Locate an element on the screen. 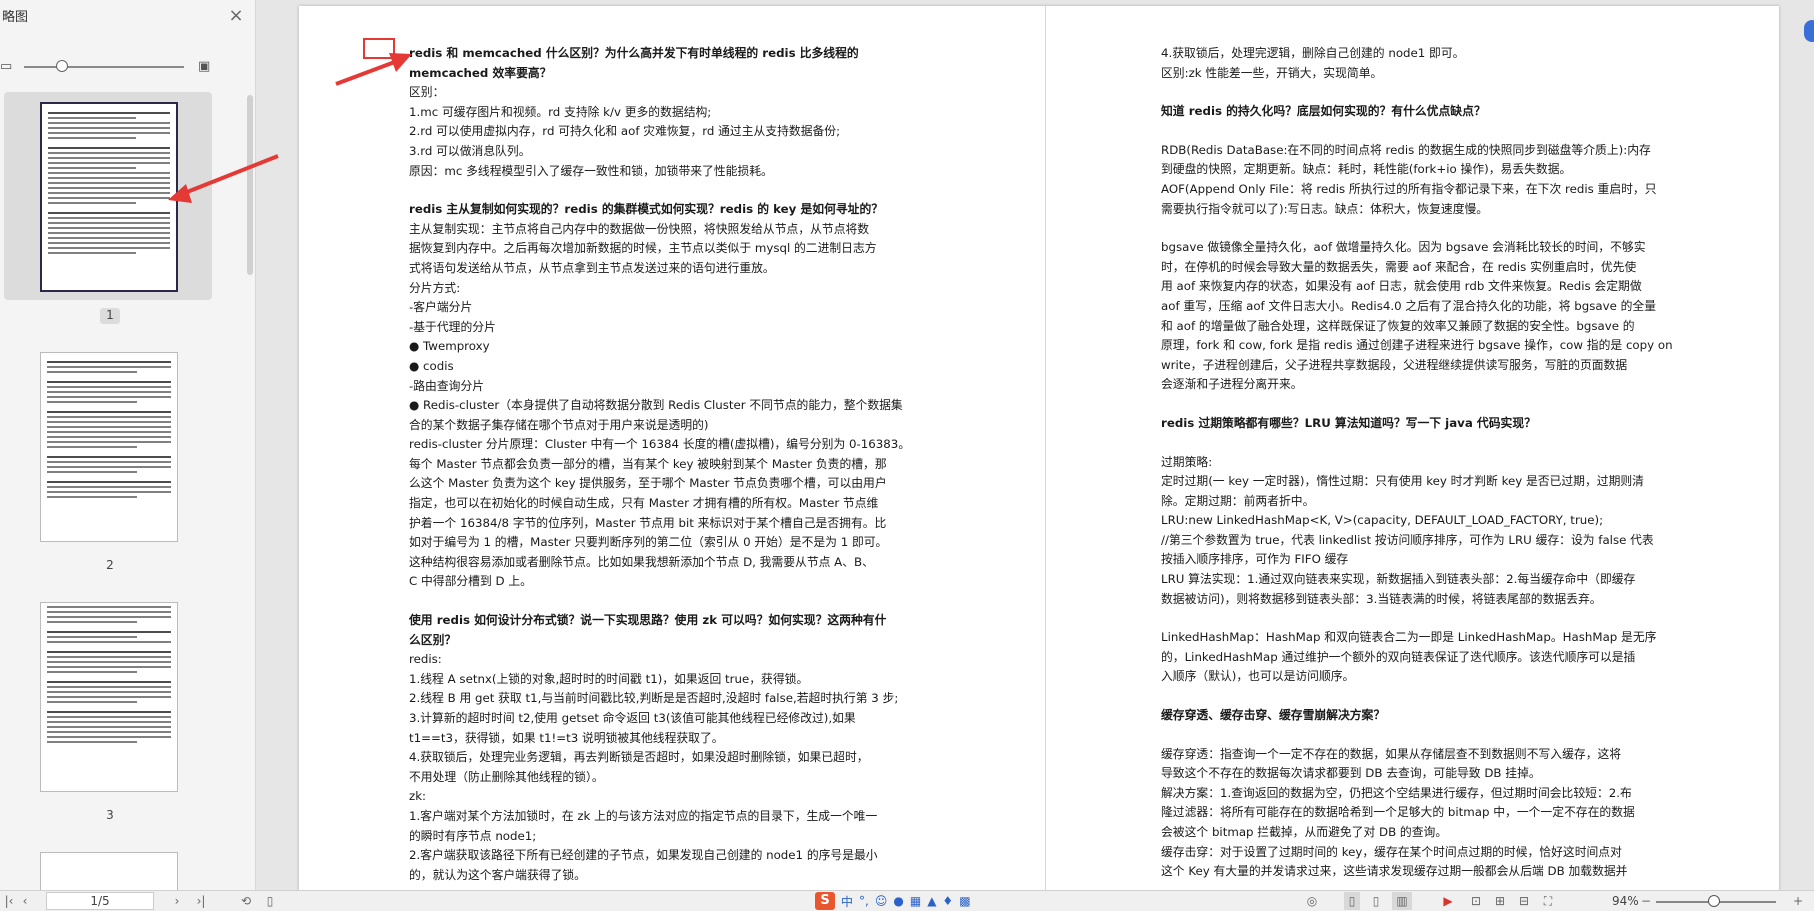  large-image-icon: ▣ is located at coordinates (204, 66).